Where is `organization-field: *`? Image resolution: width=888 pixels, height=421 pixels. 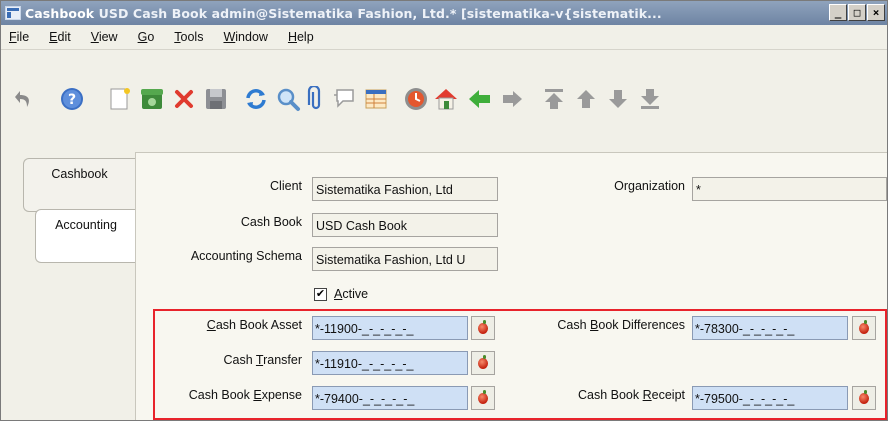 organization-field: * is located at coordinates (789, 189).